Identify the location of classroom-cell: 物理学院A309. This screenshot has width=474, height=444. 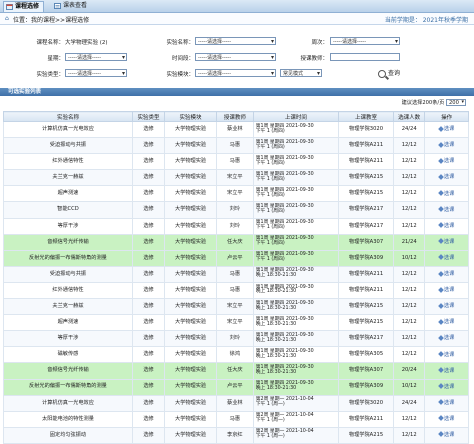
(366, 387).